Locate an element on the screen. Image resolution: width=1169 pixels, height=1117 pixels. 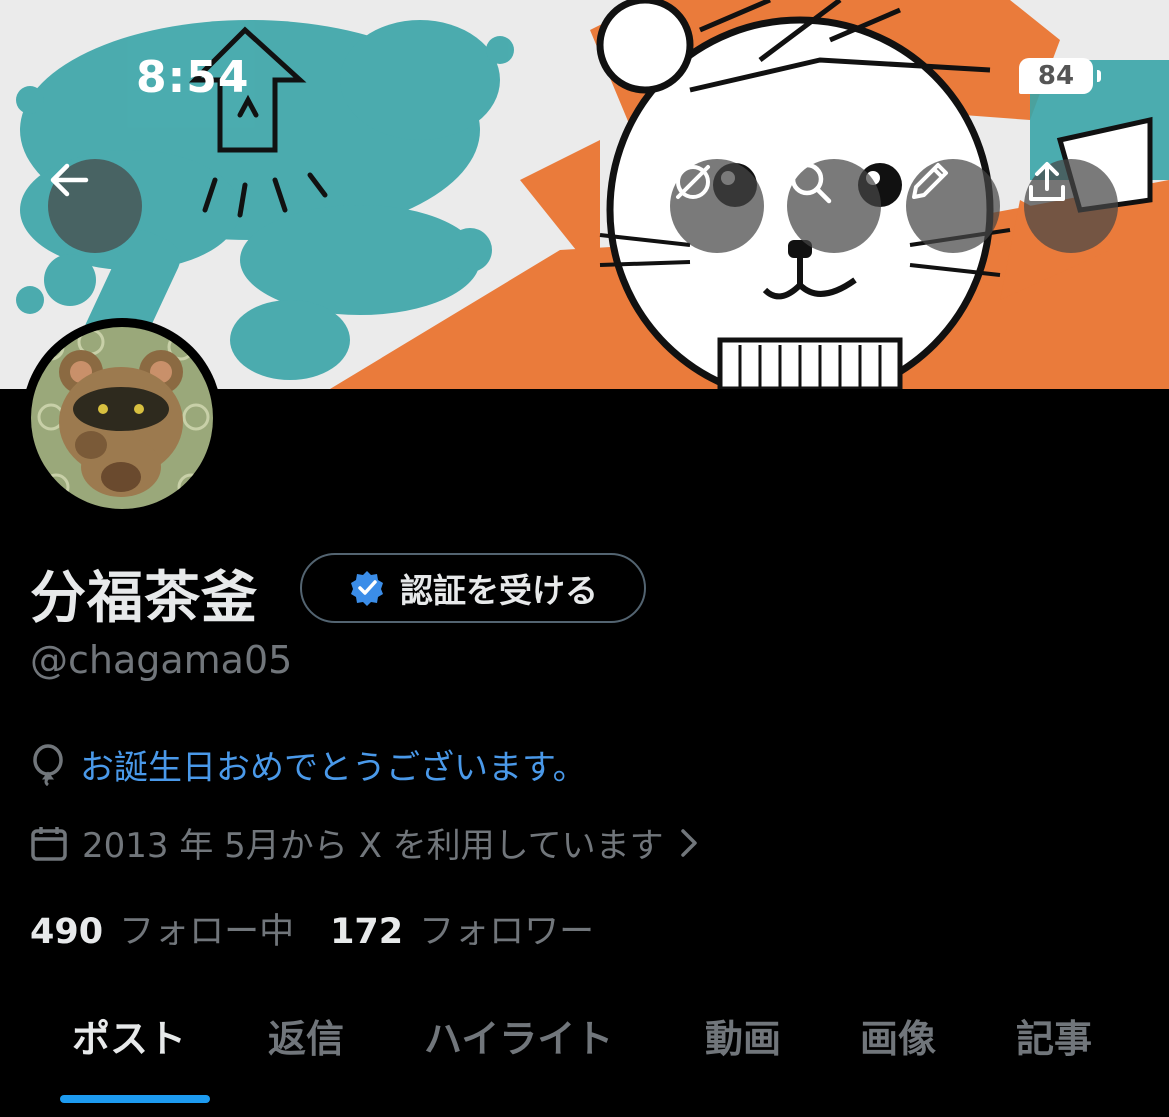
followers-count: 172 is located at coordinates (366, 932).